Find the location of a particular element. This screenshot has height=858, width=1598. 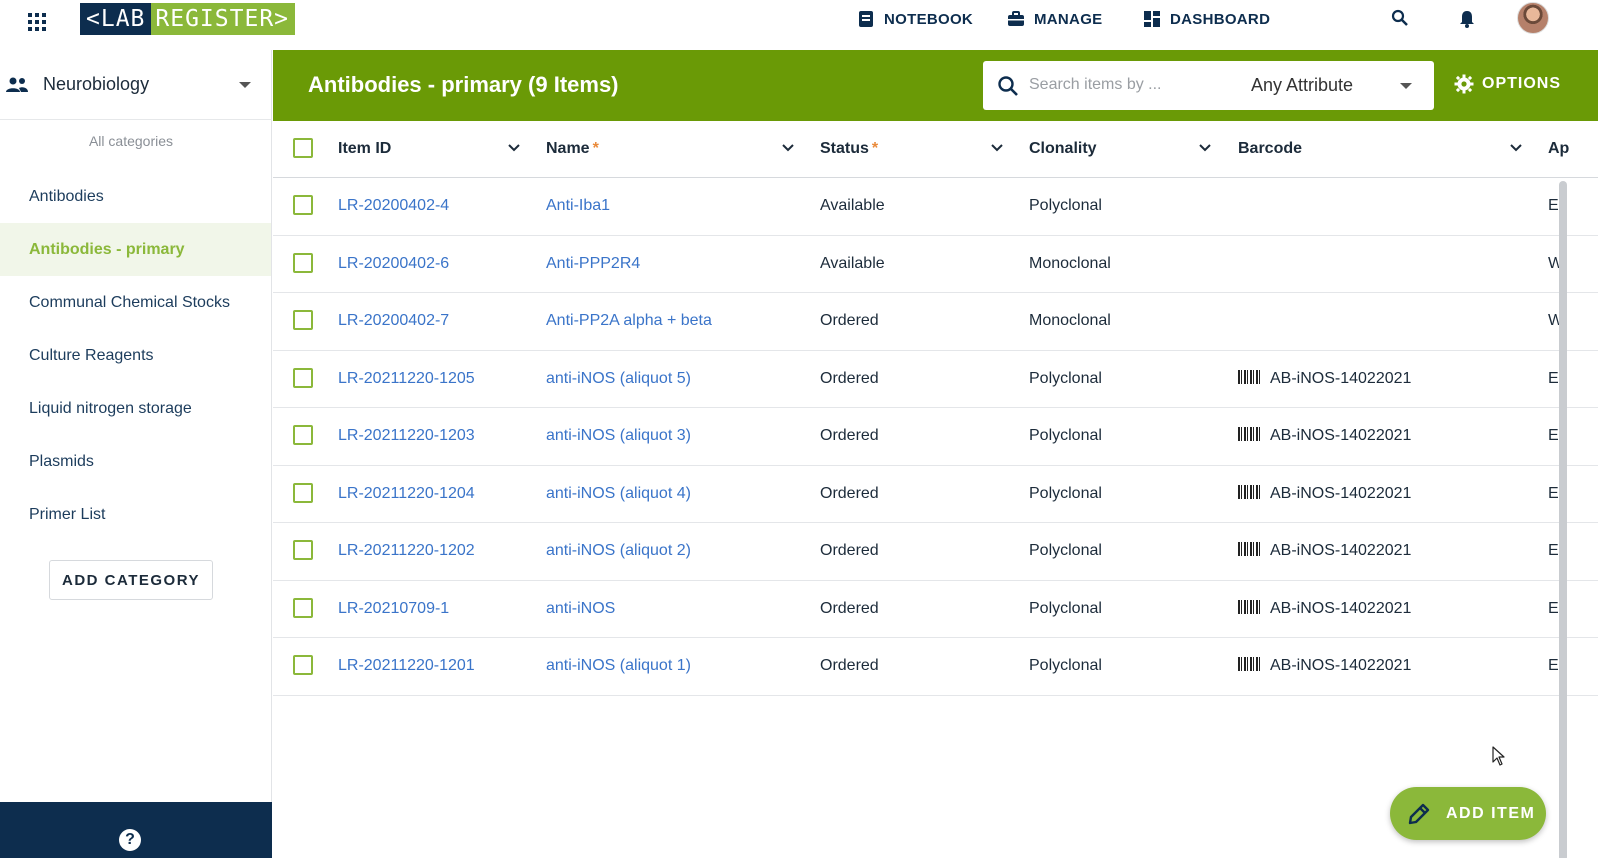

nav-manage: MANAGE is located at coordinates (1054, 19).